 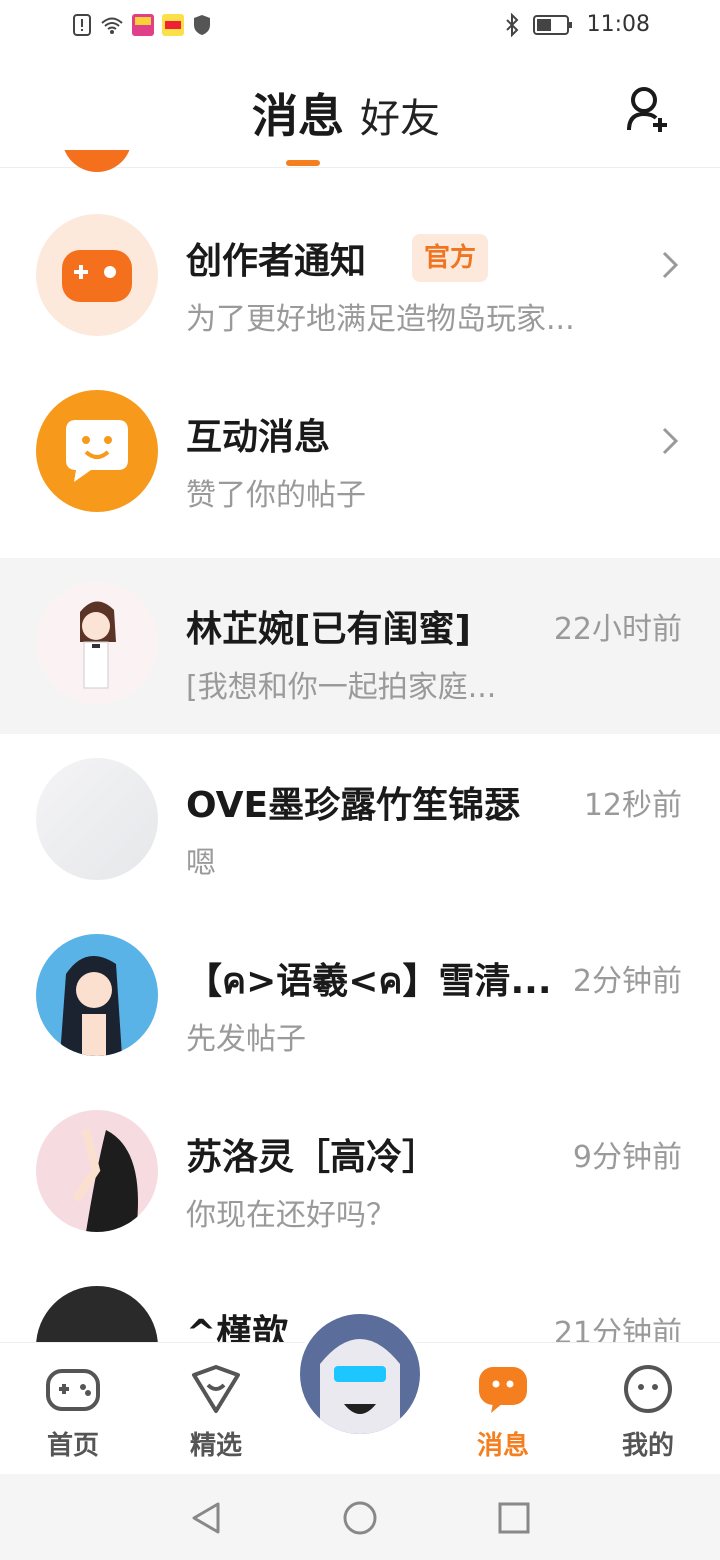 I want to click on wifi-icon, so click(x=112, y=25).